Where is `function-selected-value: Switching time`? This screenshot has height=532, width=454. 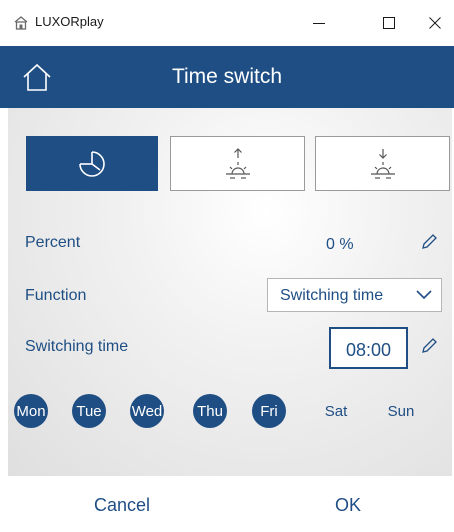
function-selected-value: Switching time is located at coordinates (332, 295).